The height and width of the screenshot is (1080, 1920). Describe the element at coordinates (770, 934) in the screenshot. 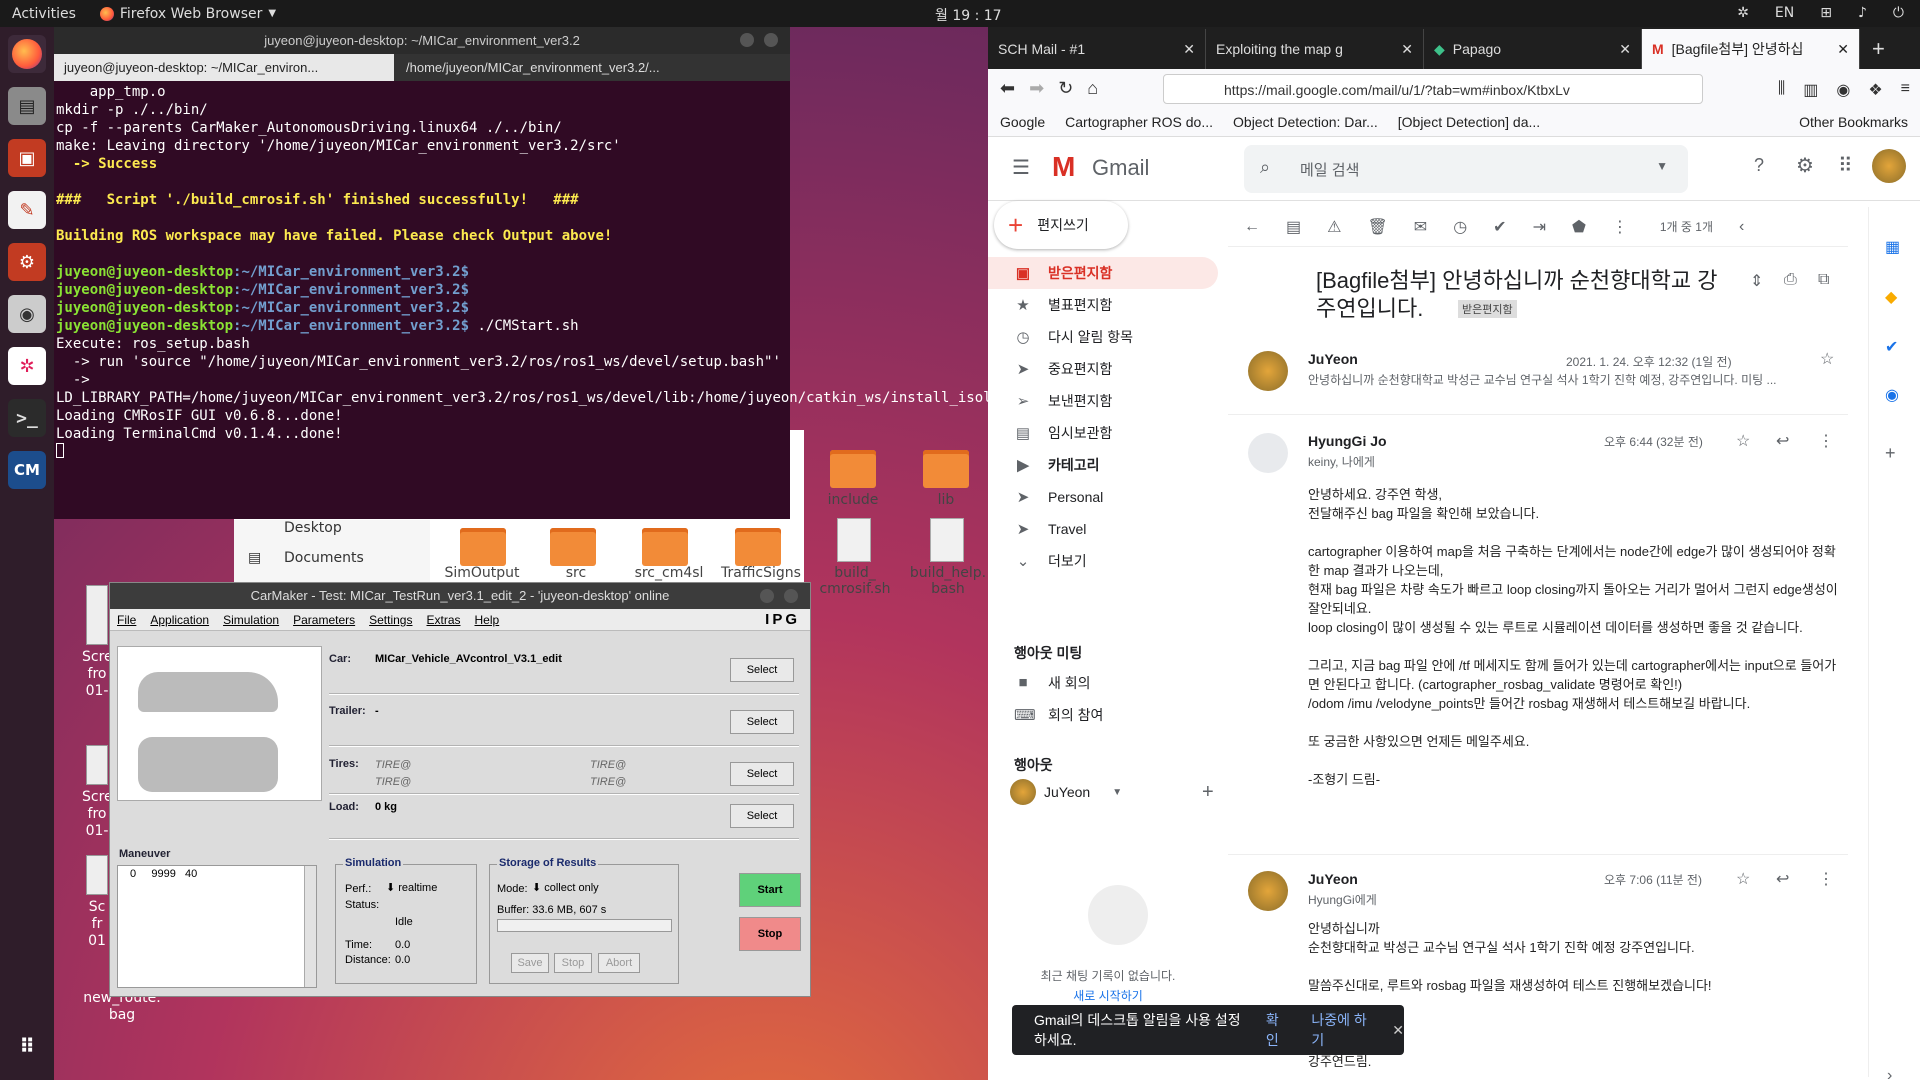

I see `stop-button: Stop` at that location.